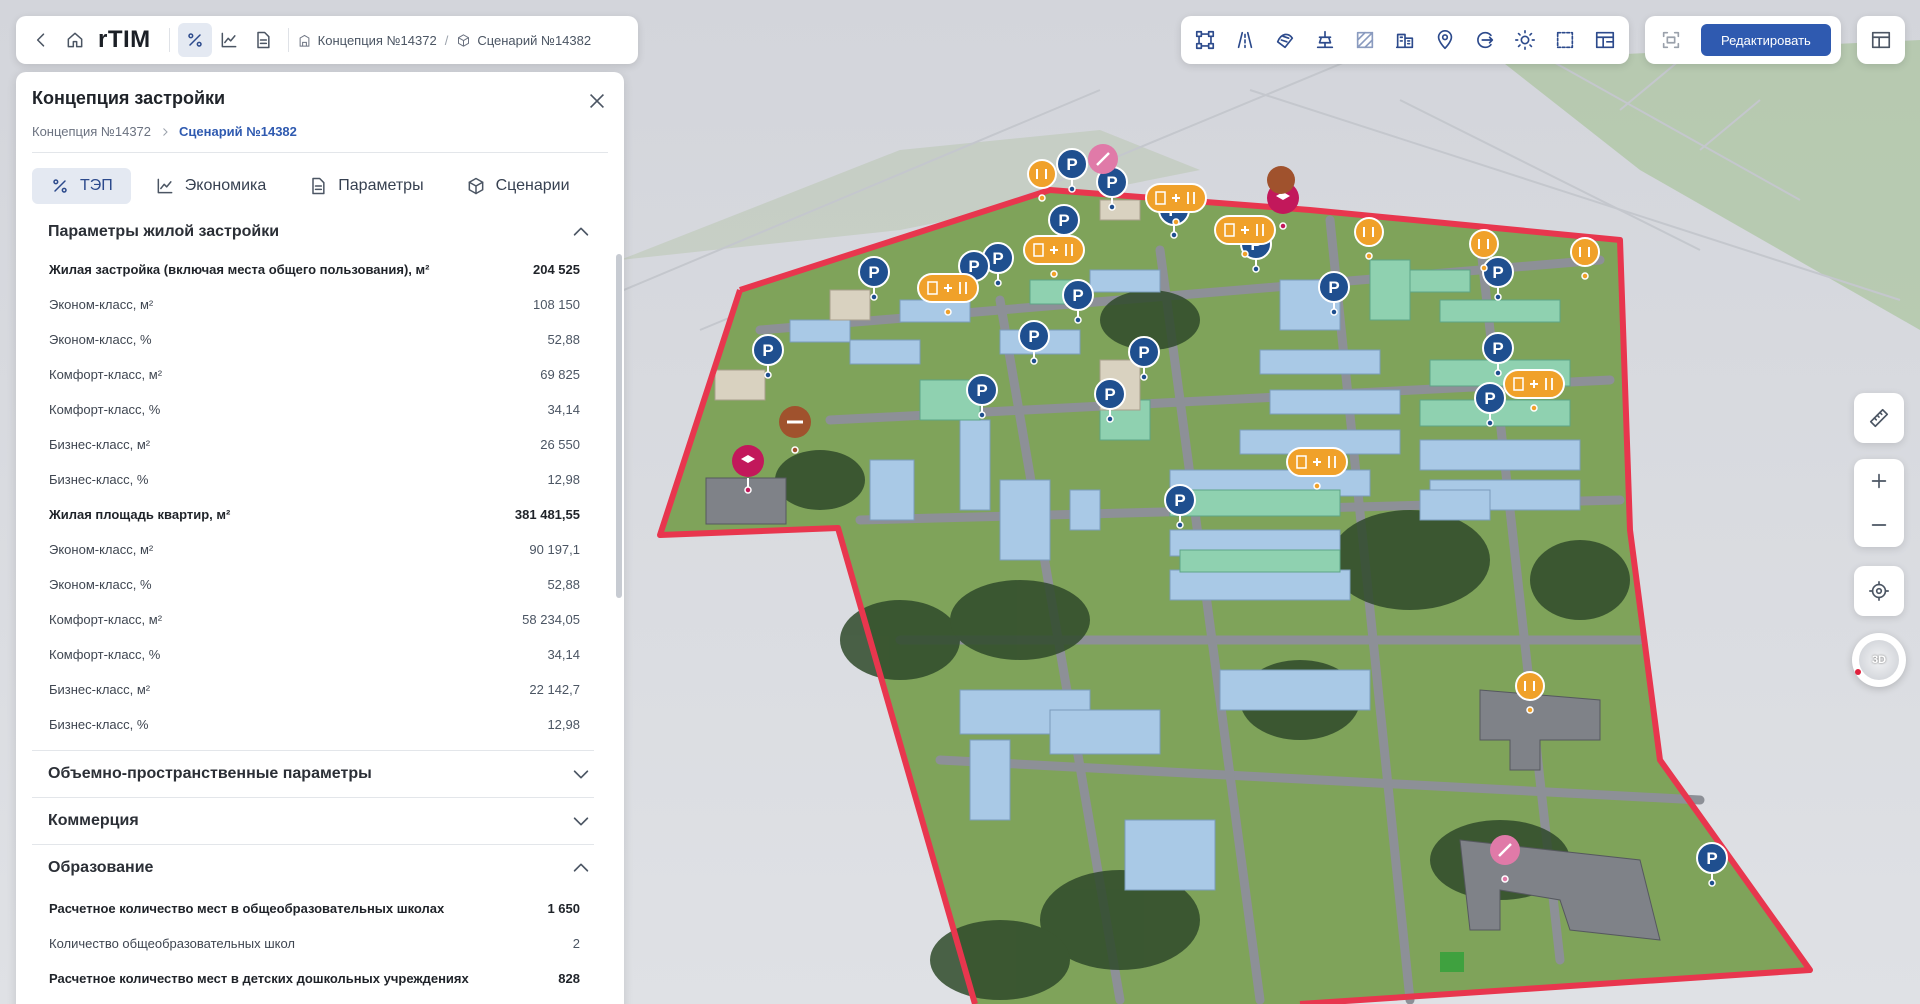 This screenshot has width=1920, height=1004. Describe the element at coordinates (563, 584) in the screenshot. I see `metric-value: 52,88` at that location.